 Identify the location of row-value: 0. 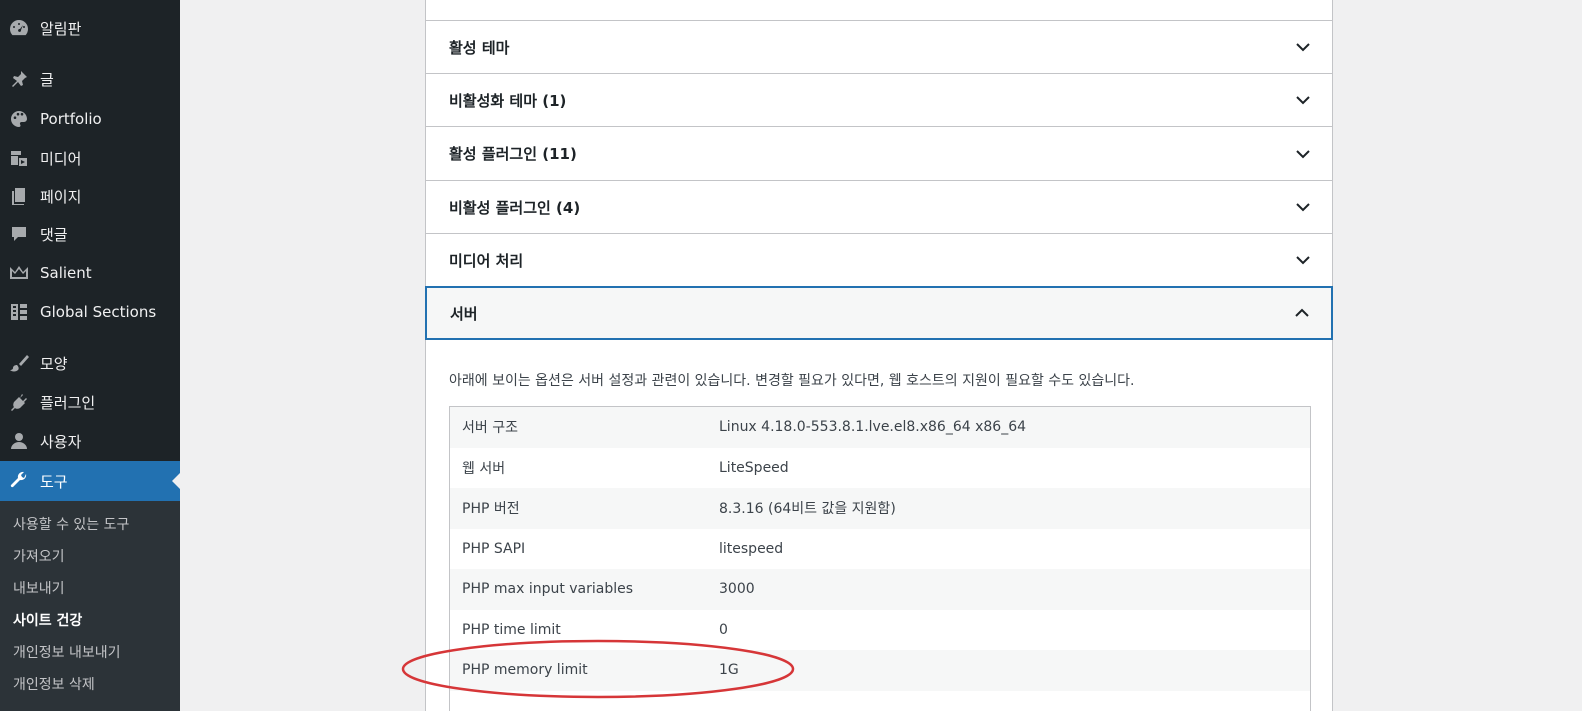
(723, 629).